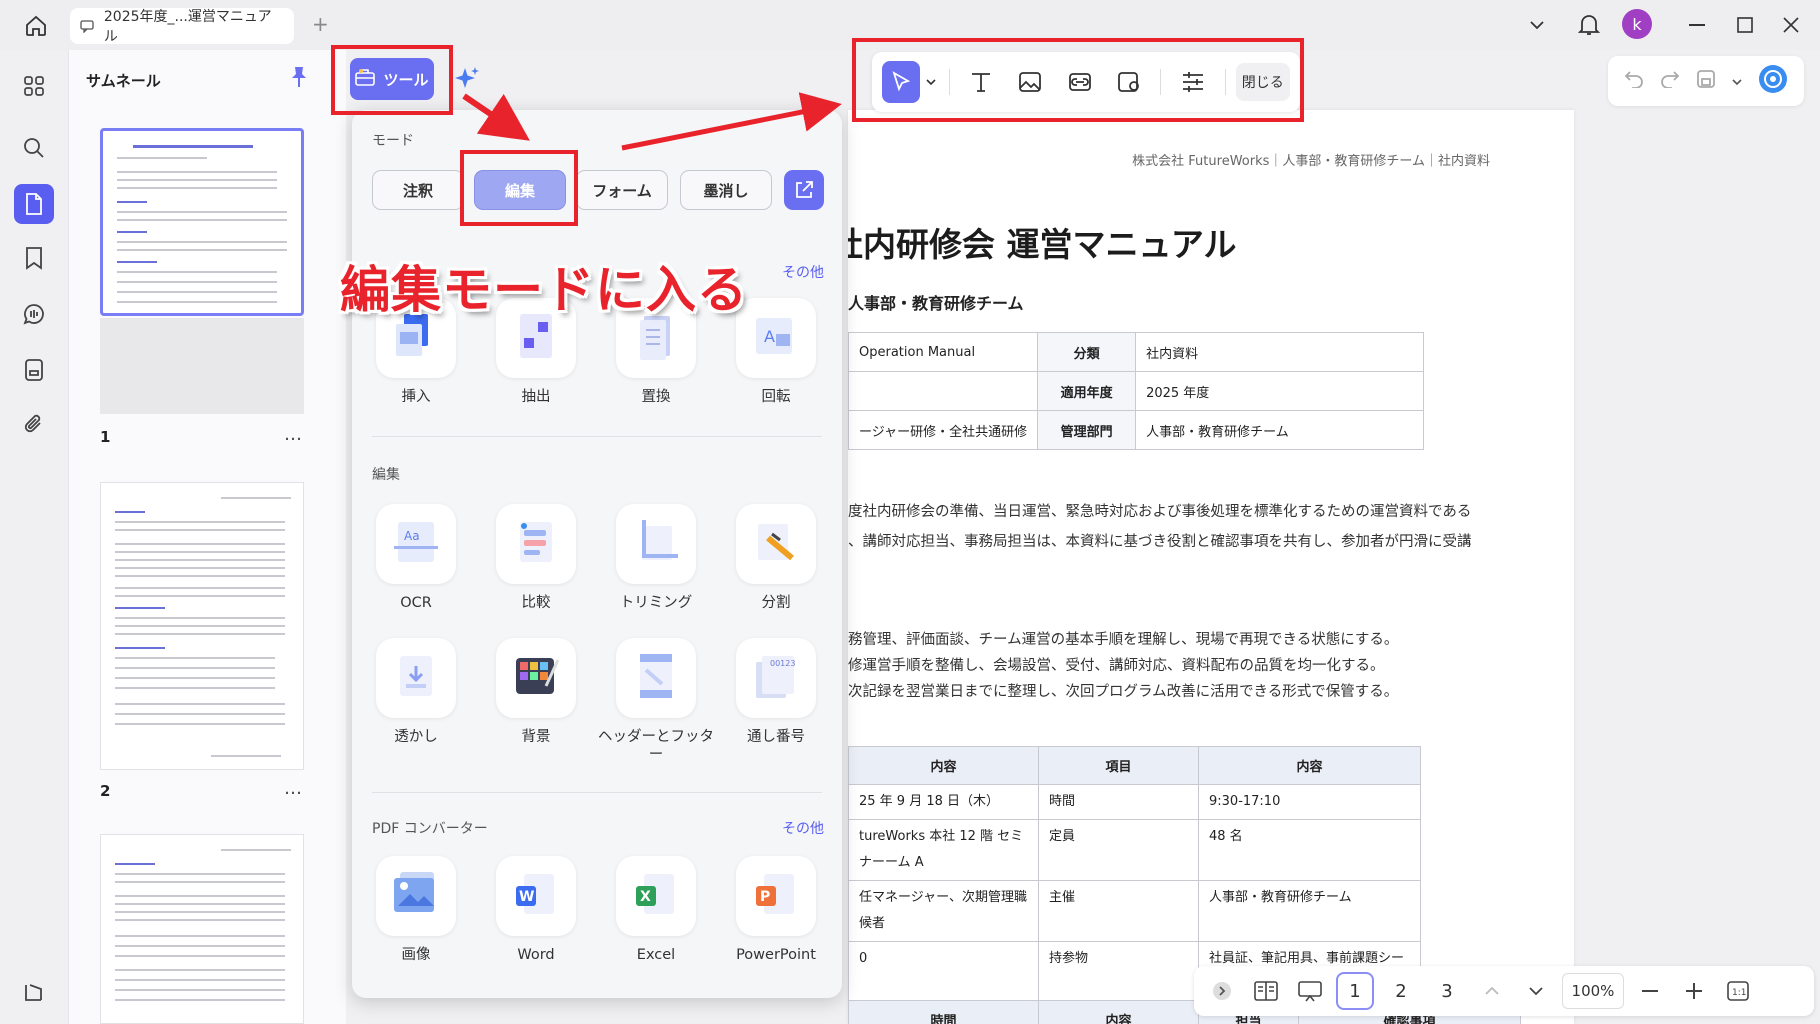 This screenshot has height=1024, width=1820. I want to click on page-button: 2, so click(1401, 991).